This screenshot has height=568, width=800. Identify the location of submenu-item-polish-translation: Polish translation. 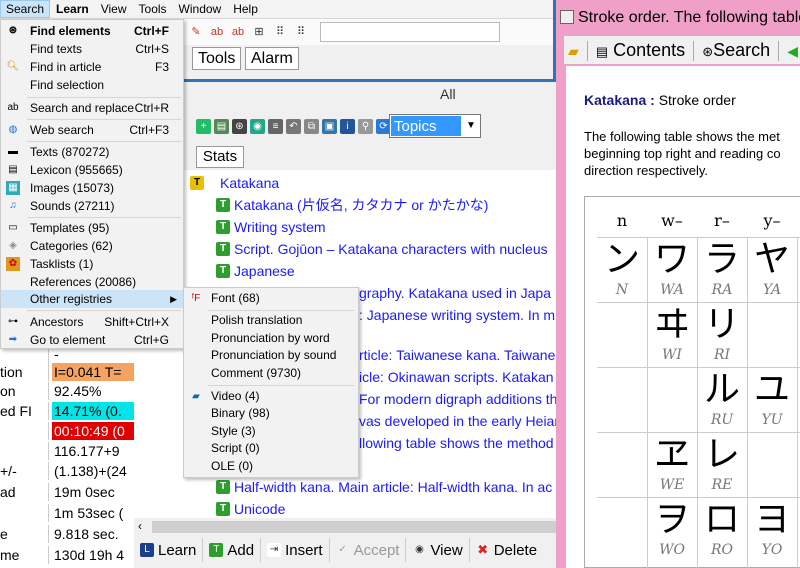
(271, 320).